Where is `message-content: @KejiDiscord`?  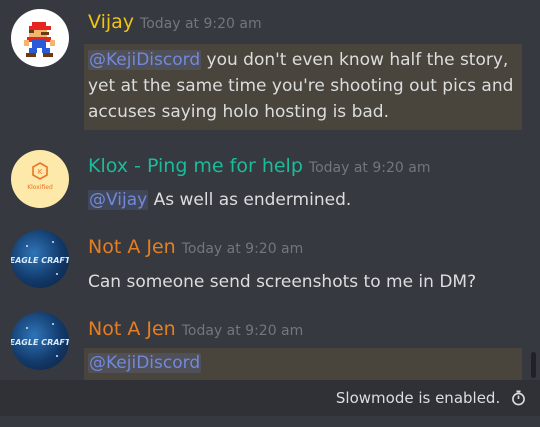
message-content: @KejiDiscord is located at coordinates (304, 363).